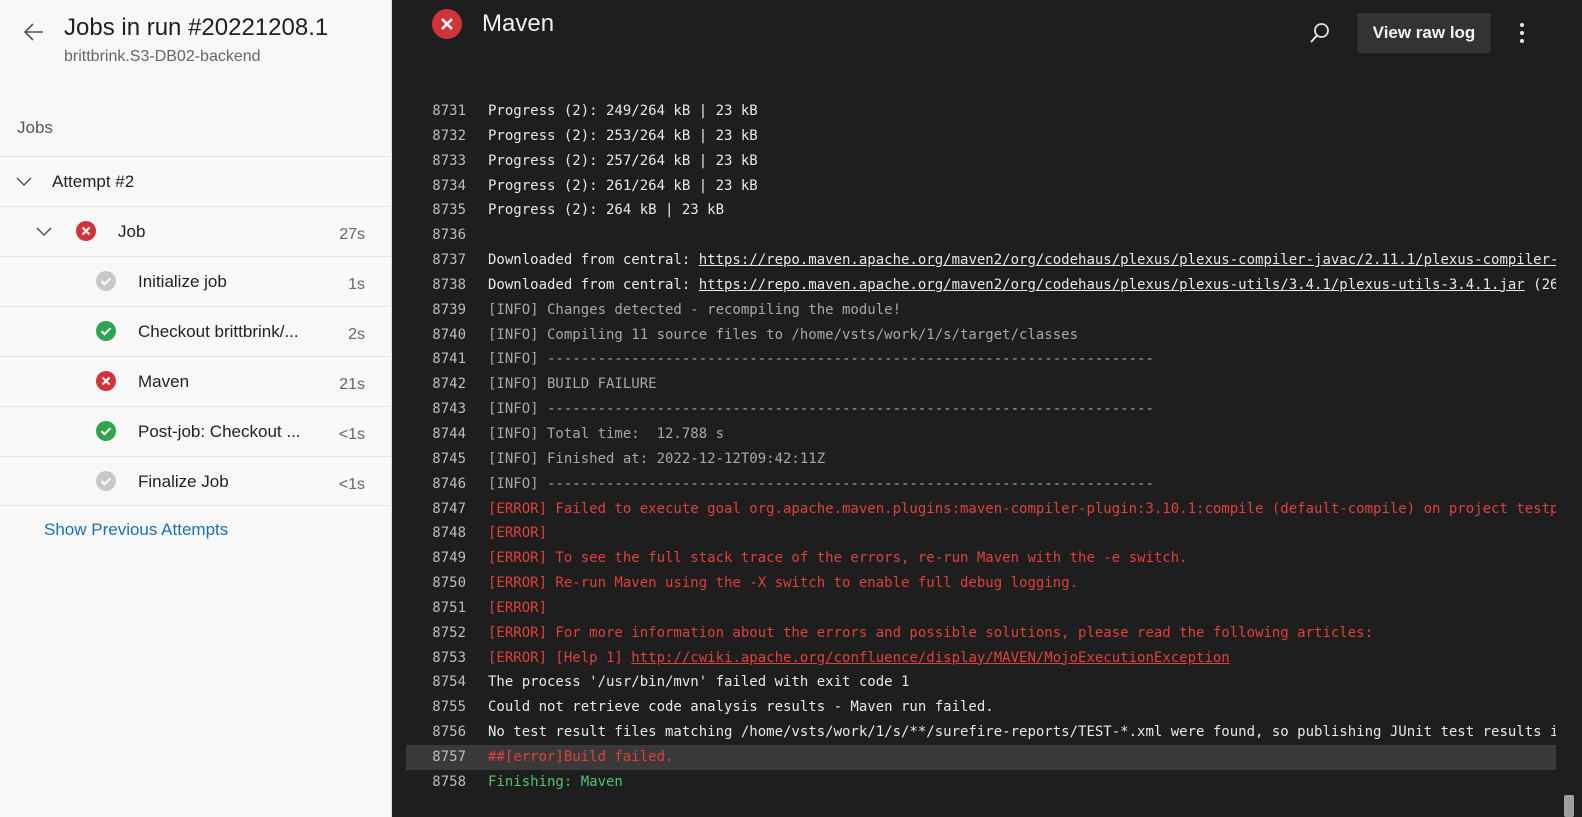 The image size is (1582, 817). Describe the element at coordinates (656, 459) in the screenshot. I see `line-text: [INFO] Finished at: 2022-12-12T09:42:11Z` at that location.